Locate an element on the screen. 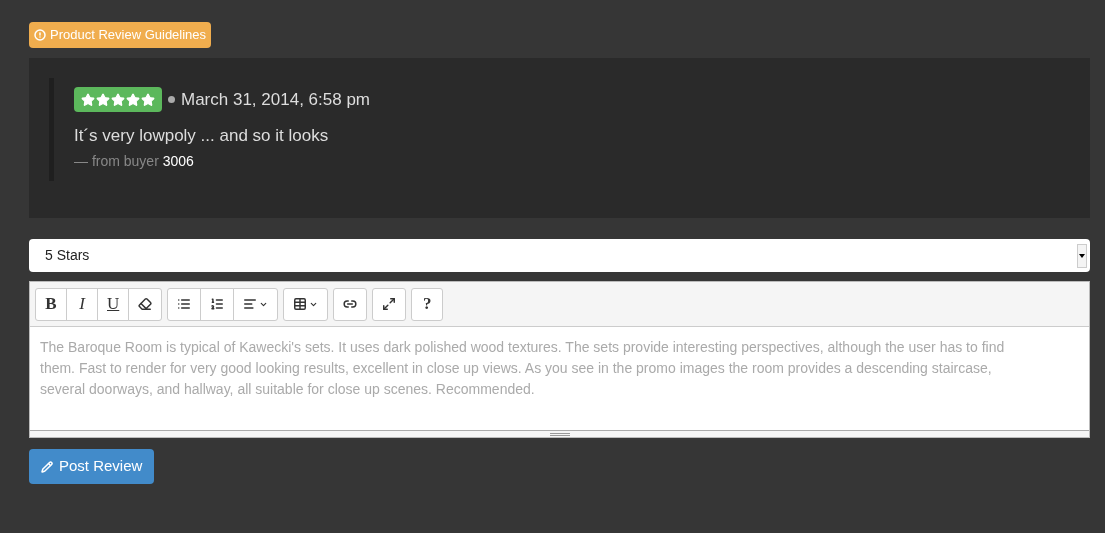 The image size is (1105, 533). review-text: It´s very lowpoly ... and so it looks is located at coordinates (202, 135).